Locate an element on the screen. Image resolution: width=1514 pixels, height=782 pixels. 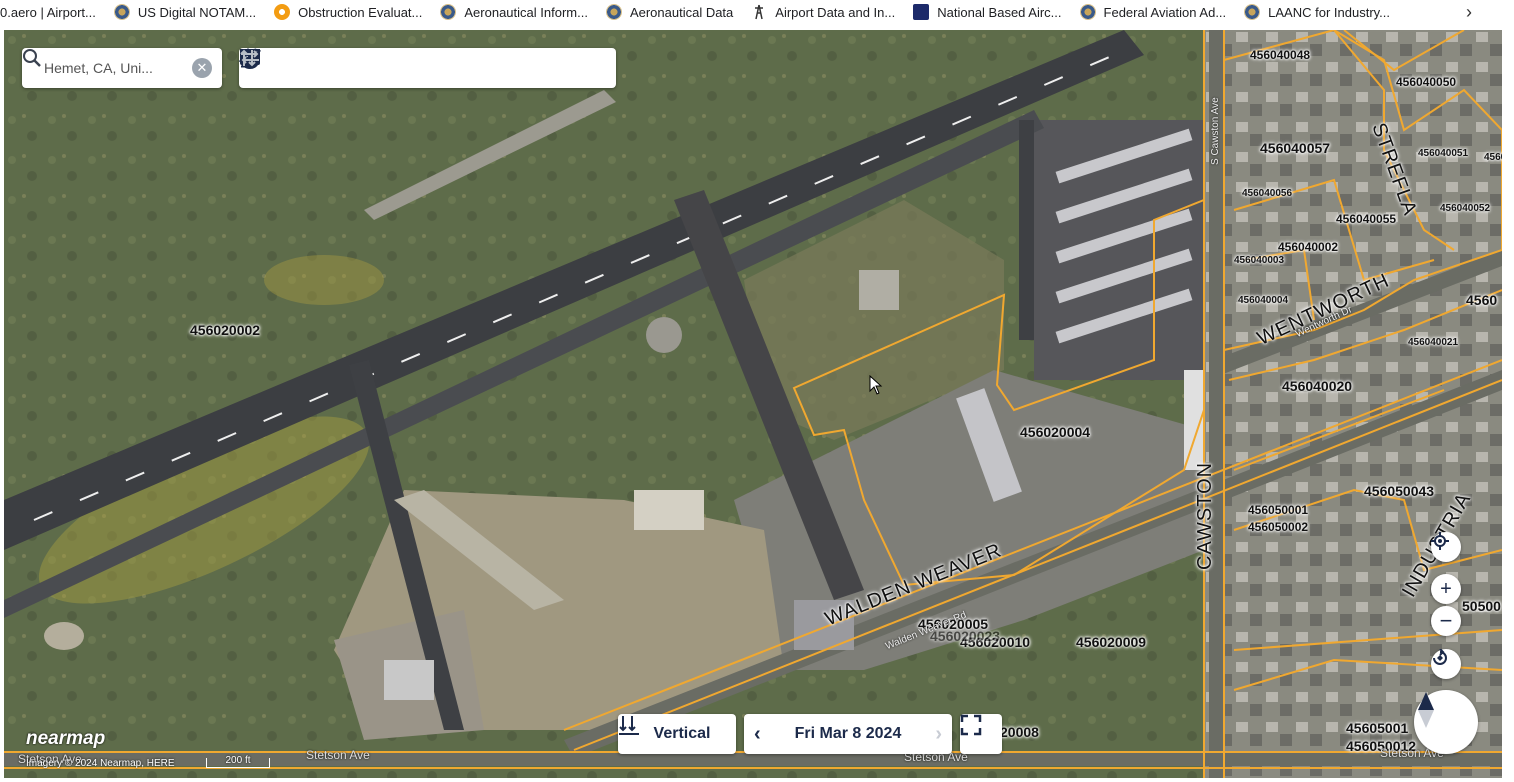
parcel-label: 456050002 is located at coordinates (1278, 527).